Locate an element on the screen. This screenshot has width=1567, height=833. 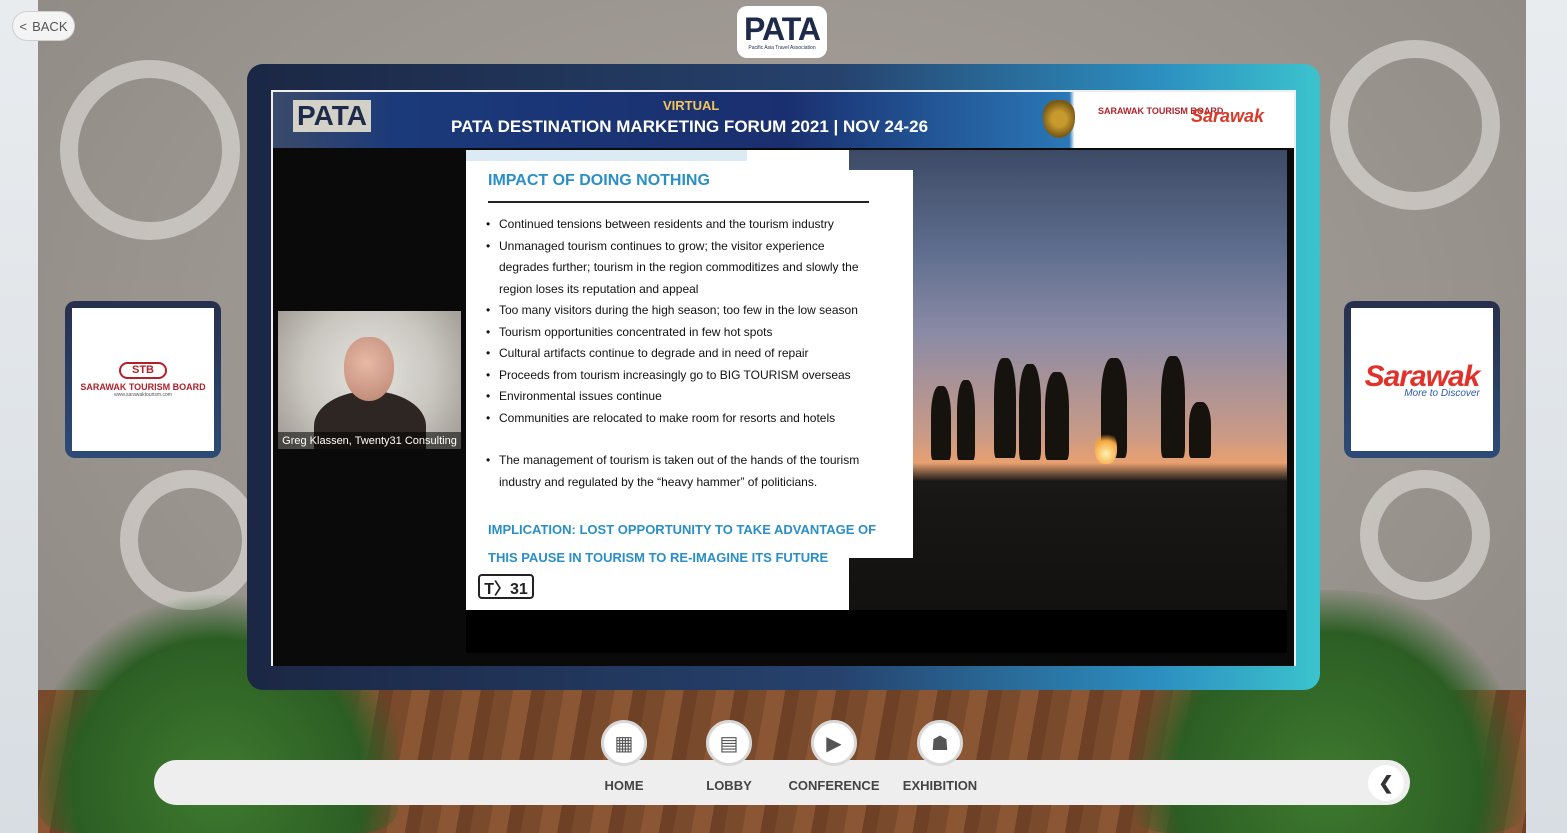
left-wall-edge is located at coordinates (19, 416).